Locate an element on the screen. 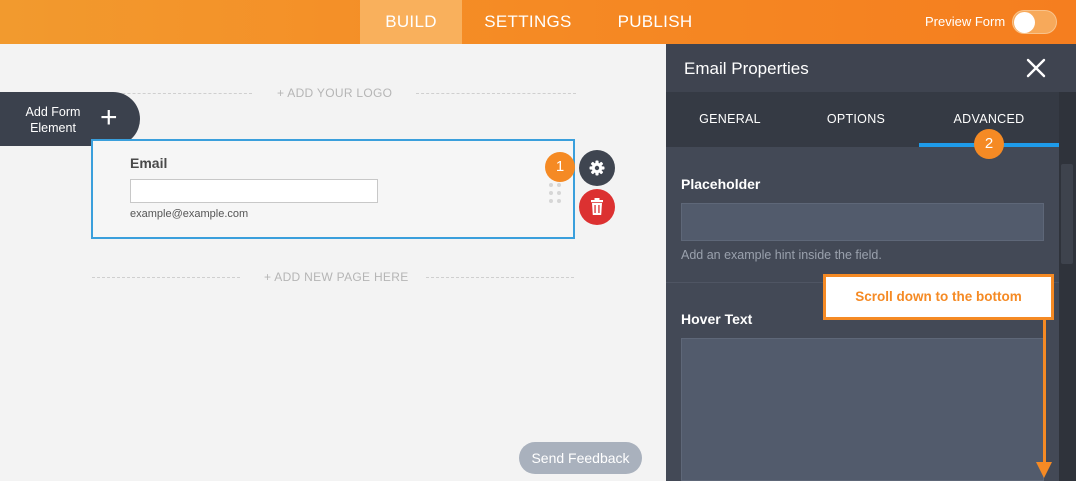 This screenshot has height=481, width=1076. placeholder-label: Placeholder is located at coordinates (721, 184).